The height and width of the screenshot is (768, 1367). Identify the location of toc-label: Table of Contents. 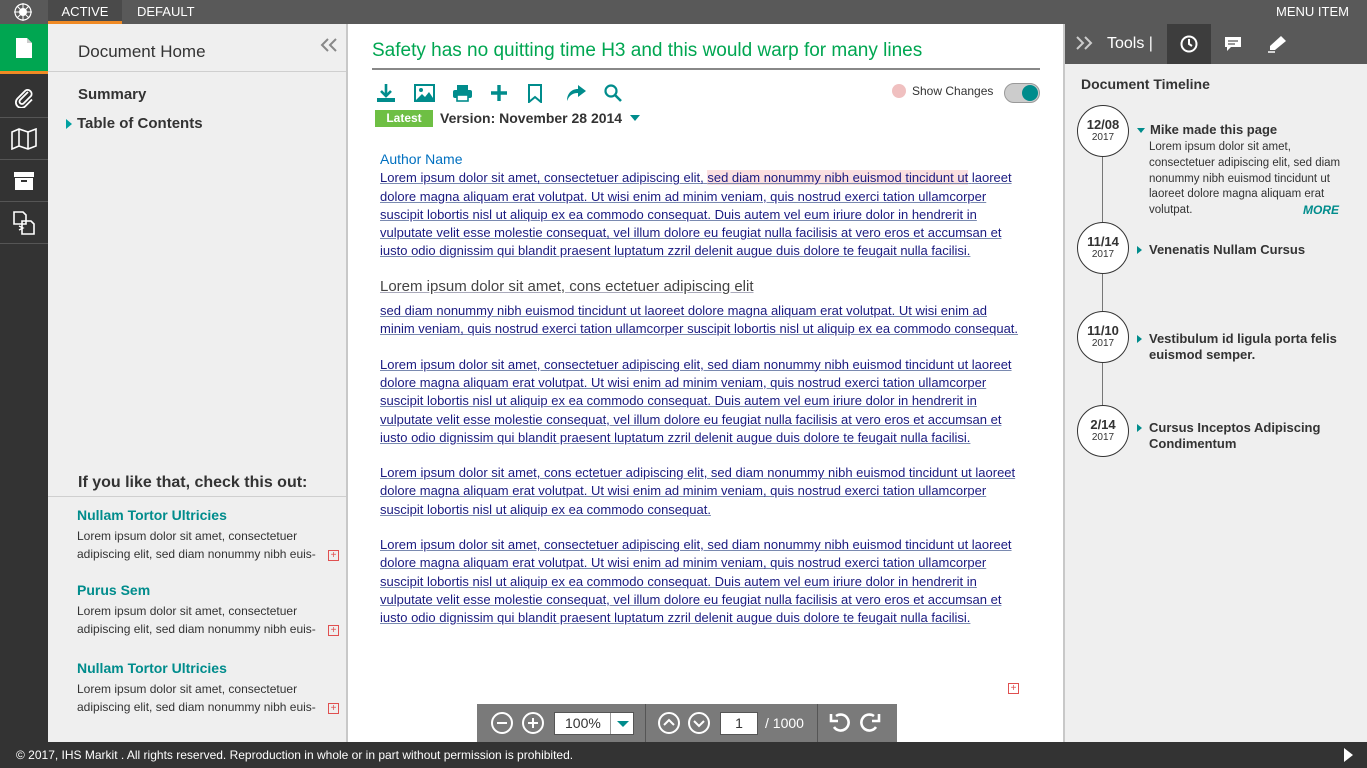
(140, 123).